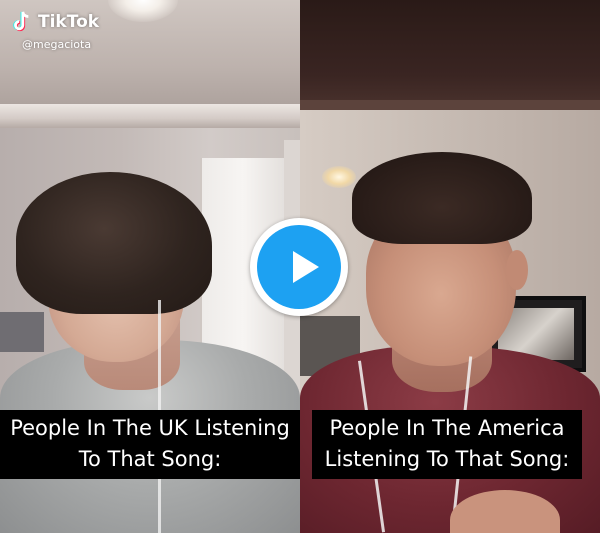 The height and width of the screenshot is (533, 600). What do you see at coordinates (450, 54) in the screenshot?
I see `ceiling` at bounding box center [450, 54].